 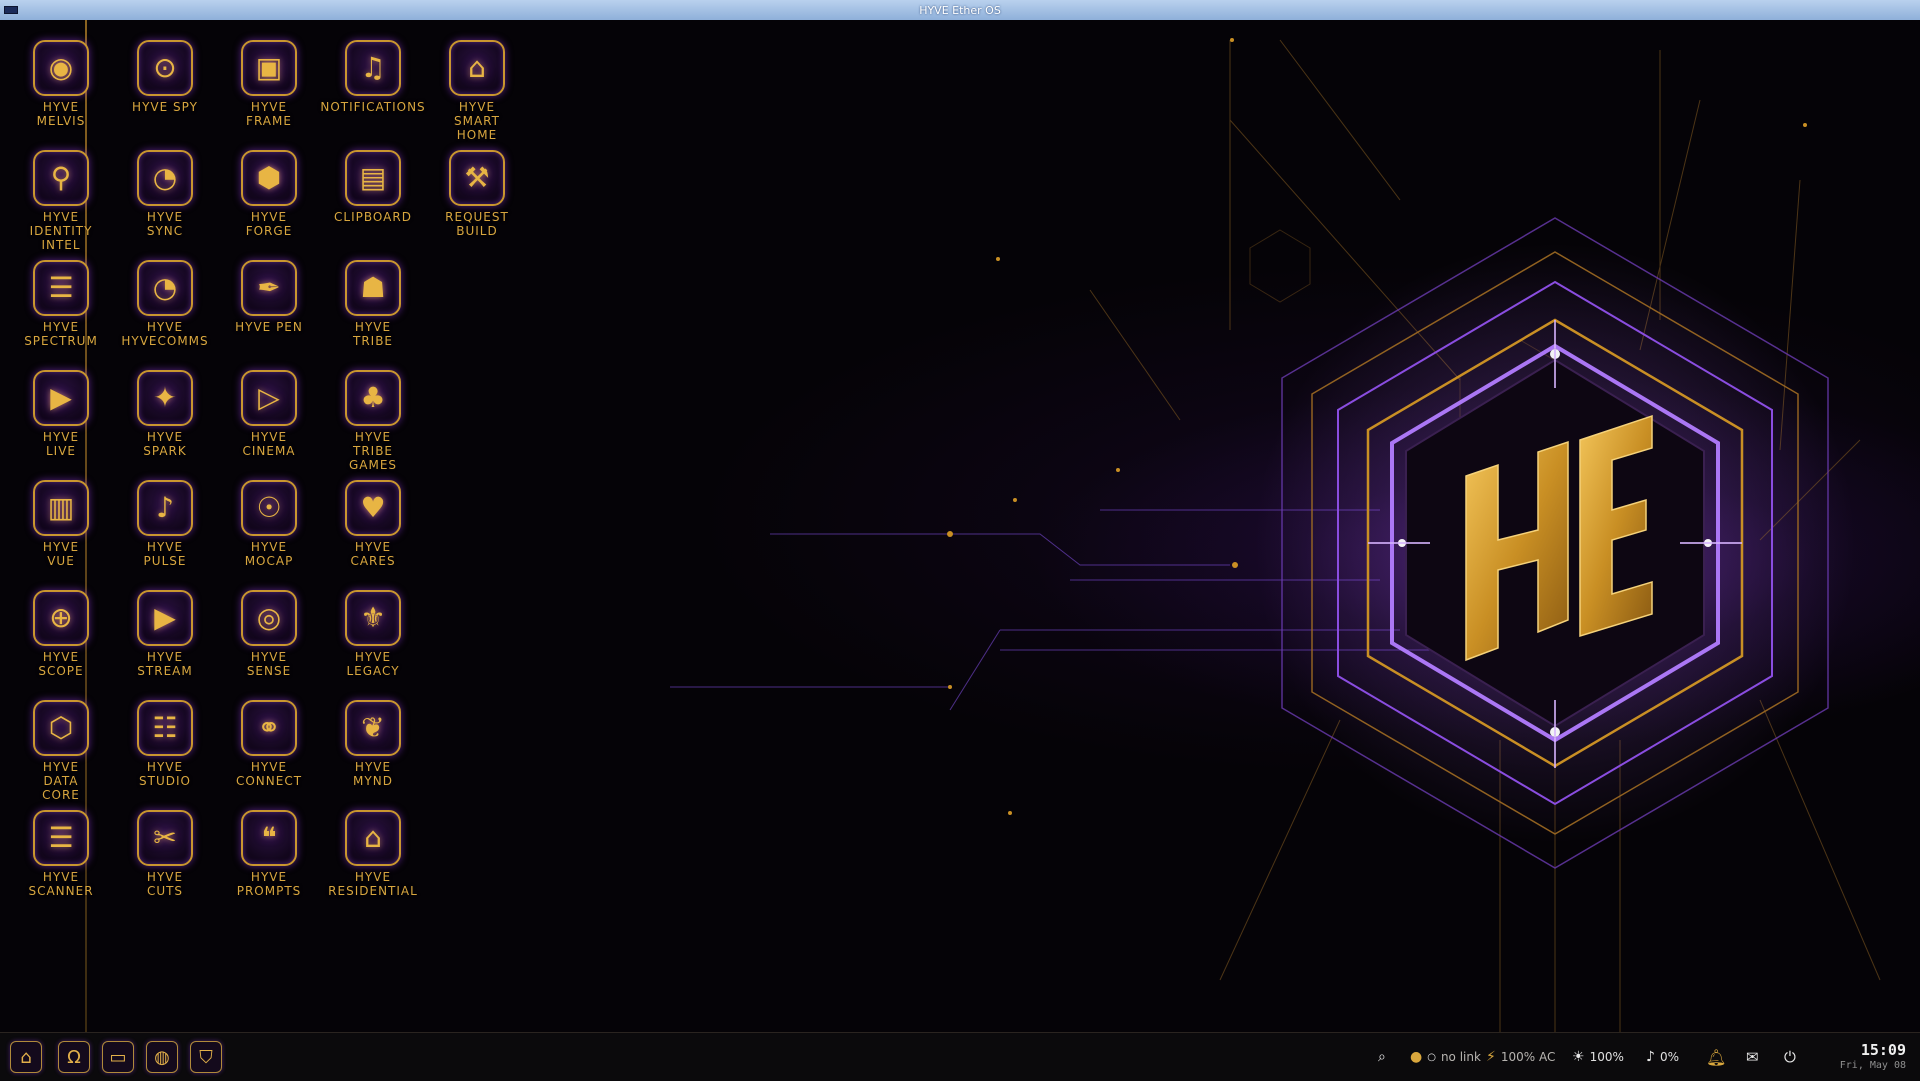 What do you see at coordinates (165, 288) in the screenshot?
I see `comms-dish-icon: ◔` at bounding box center [165, 288].